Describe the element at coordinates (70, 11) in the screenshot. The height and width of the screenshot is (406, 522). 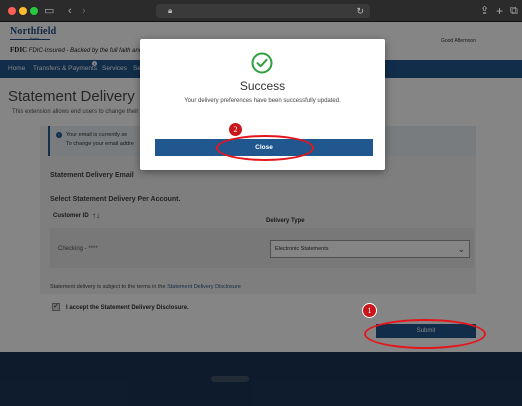
I see `chevron-left-icon: ‹` at that location.